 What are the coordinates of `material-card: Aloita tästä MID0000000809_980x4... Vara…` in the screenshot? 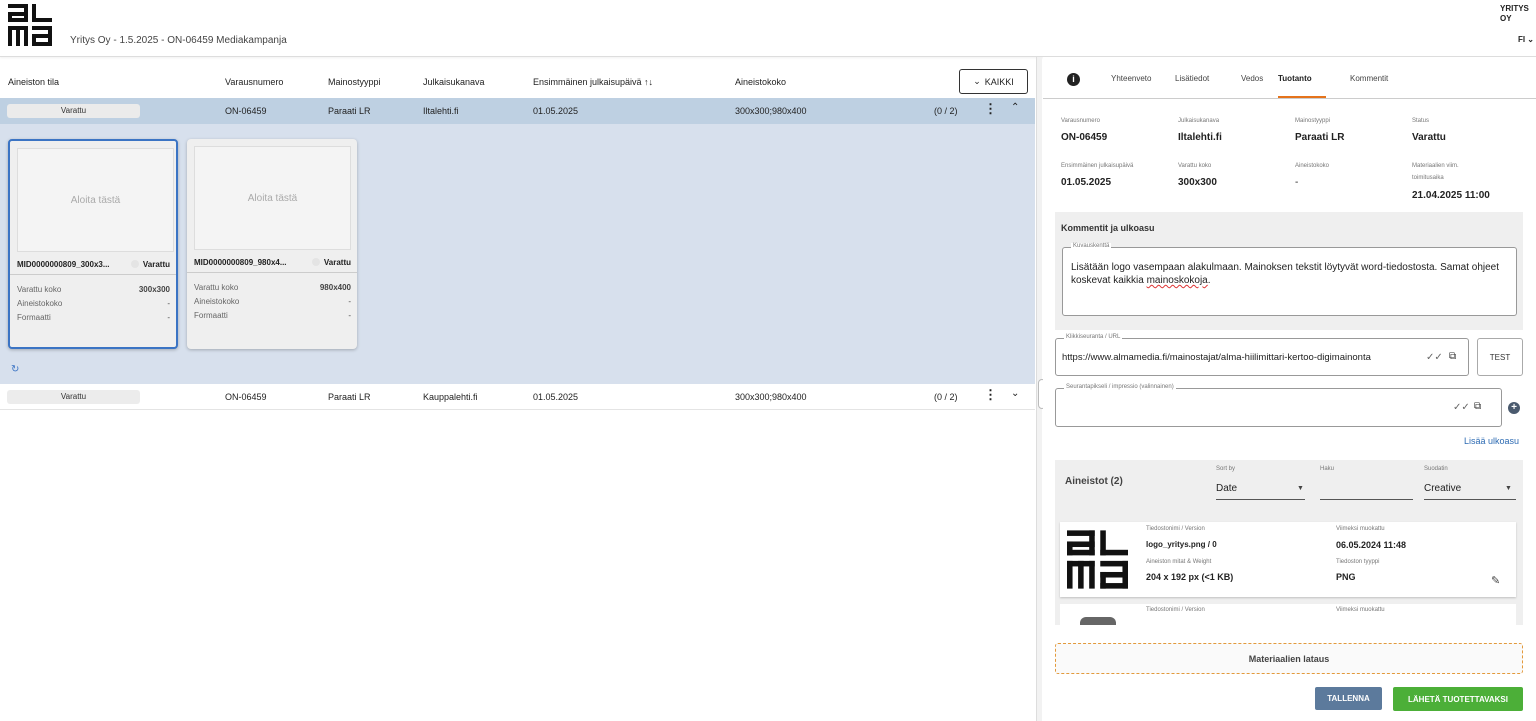 It's located at (272, 244).